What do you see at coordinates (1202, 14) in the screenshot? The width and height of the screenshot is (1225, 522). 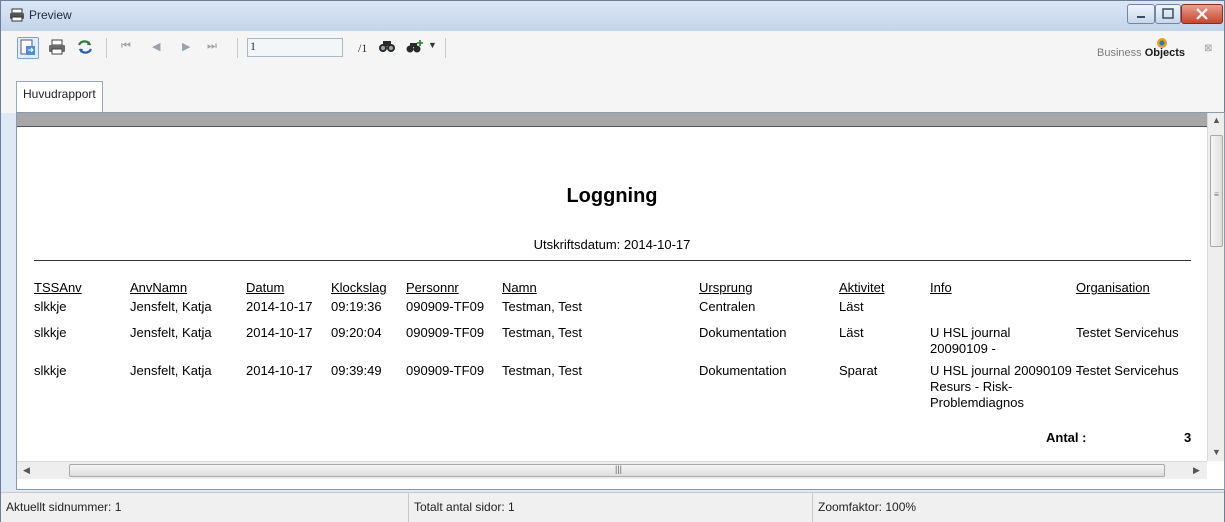 I see `close-button` at bounding box center [1202, 14].